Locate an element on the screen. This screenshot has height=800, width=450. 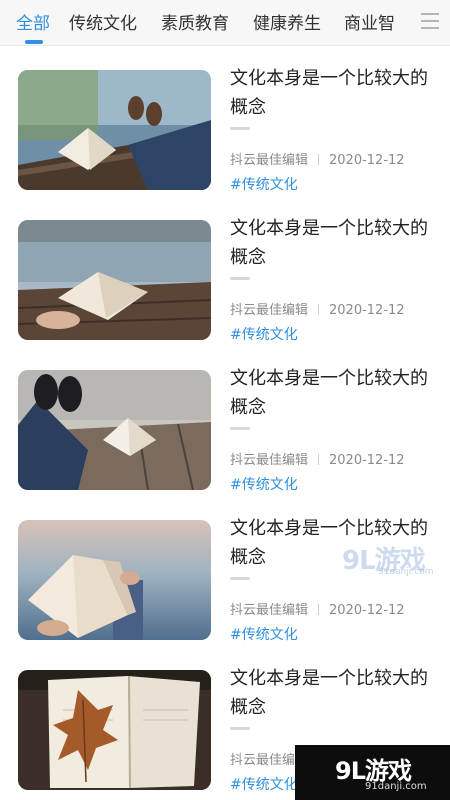
tab-health: 健康养生 is located at coordinates (287, 21).